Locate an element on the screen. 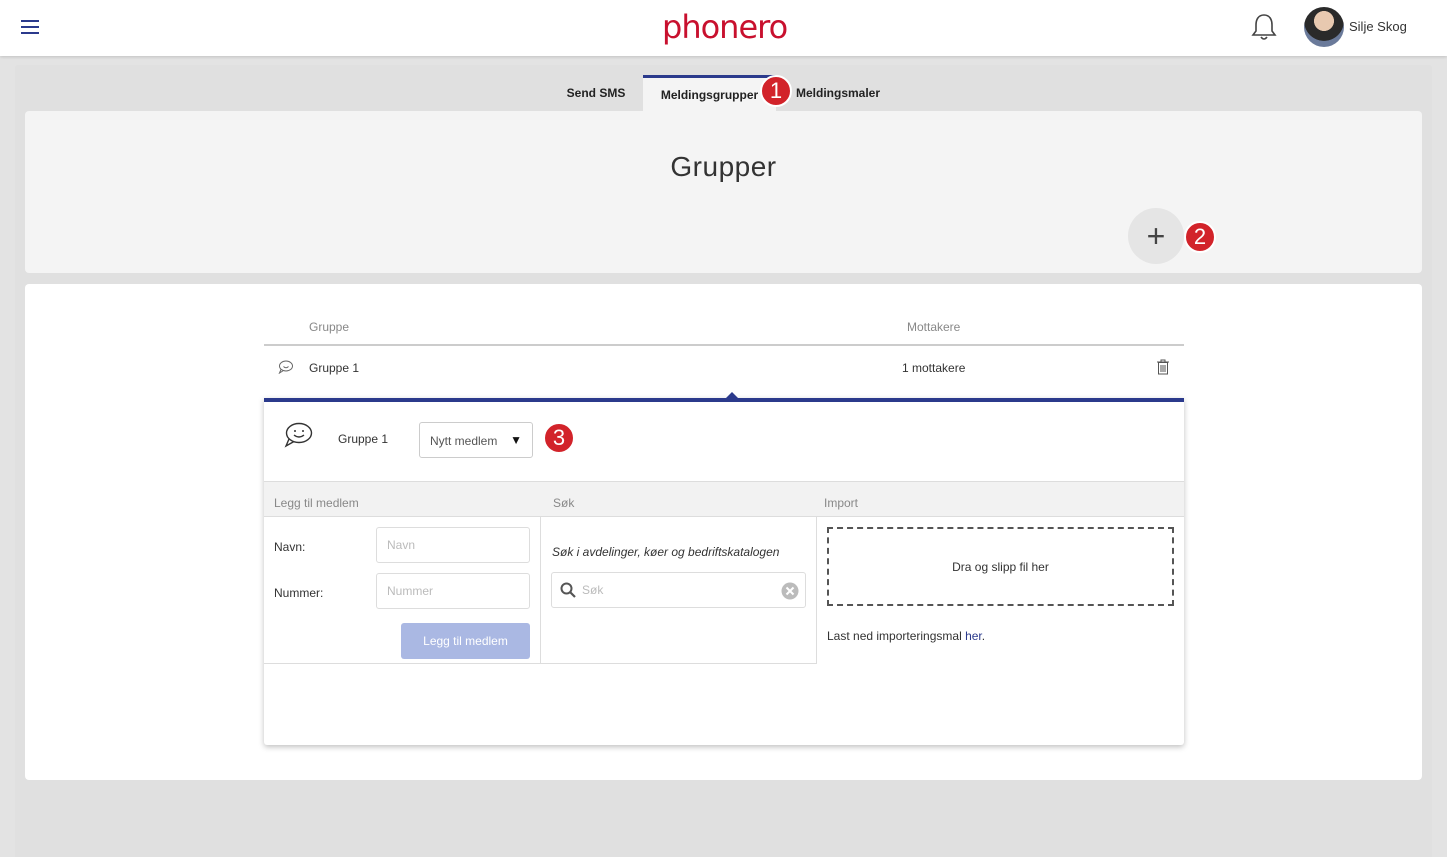 Image resolution: width=1447 pixels, height=857 pixels. callout-badge-2: 2 is located at coordinates (1200, 237).